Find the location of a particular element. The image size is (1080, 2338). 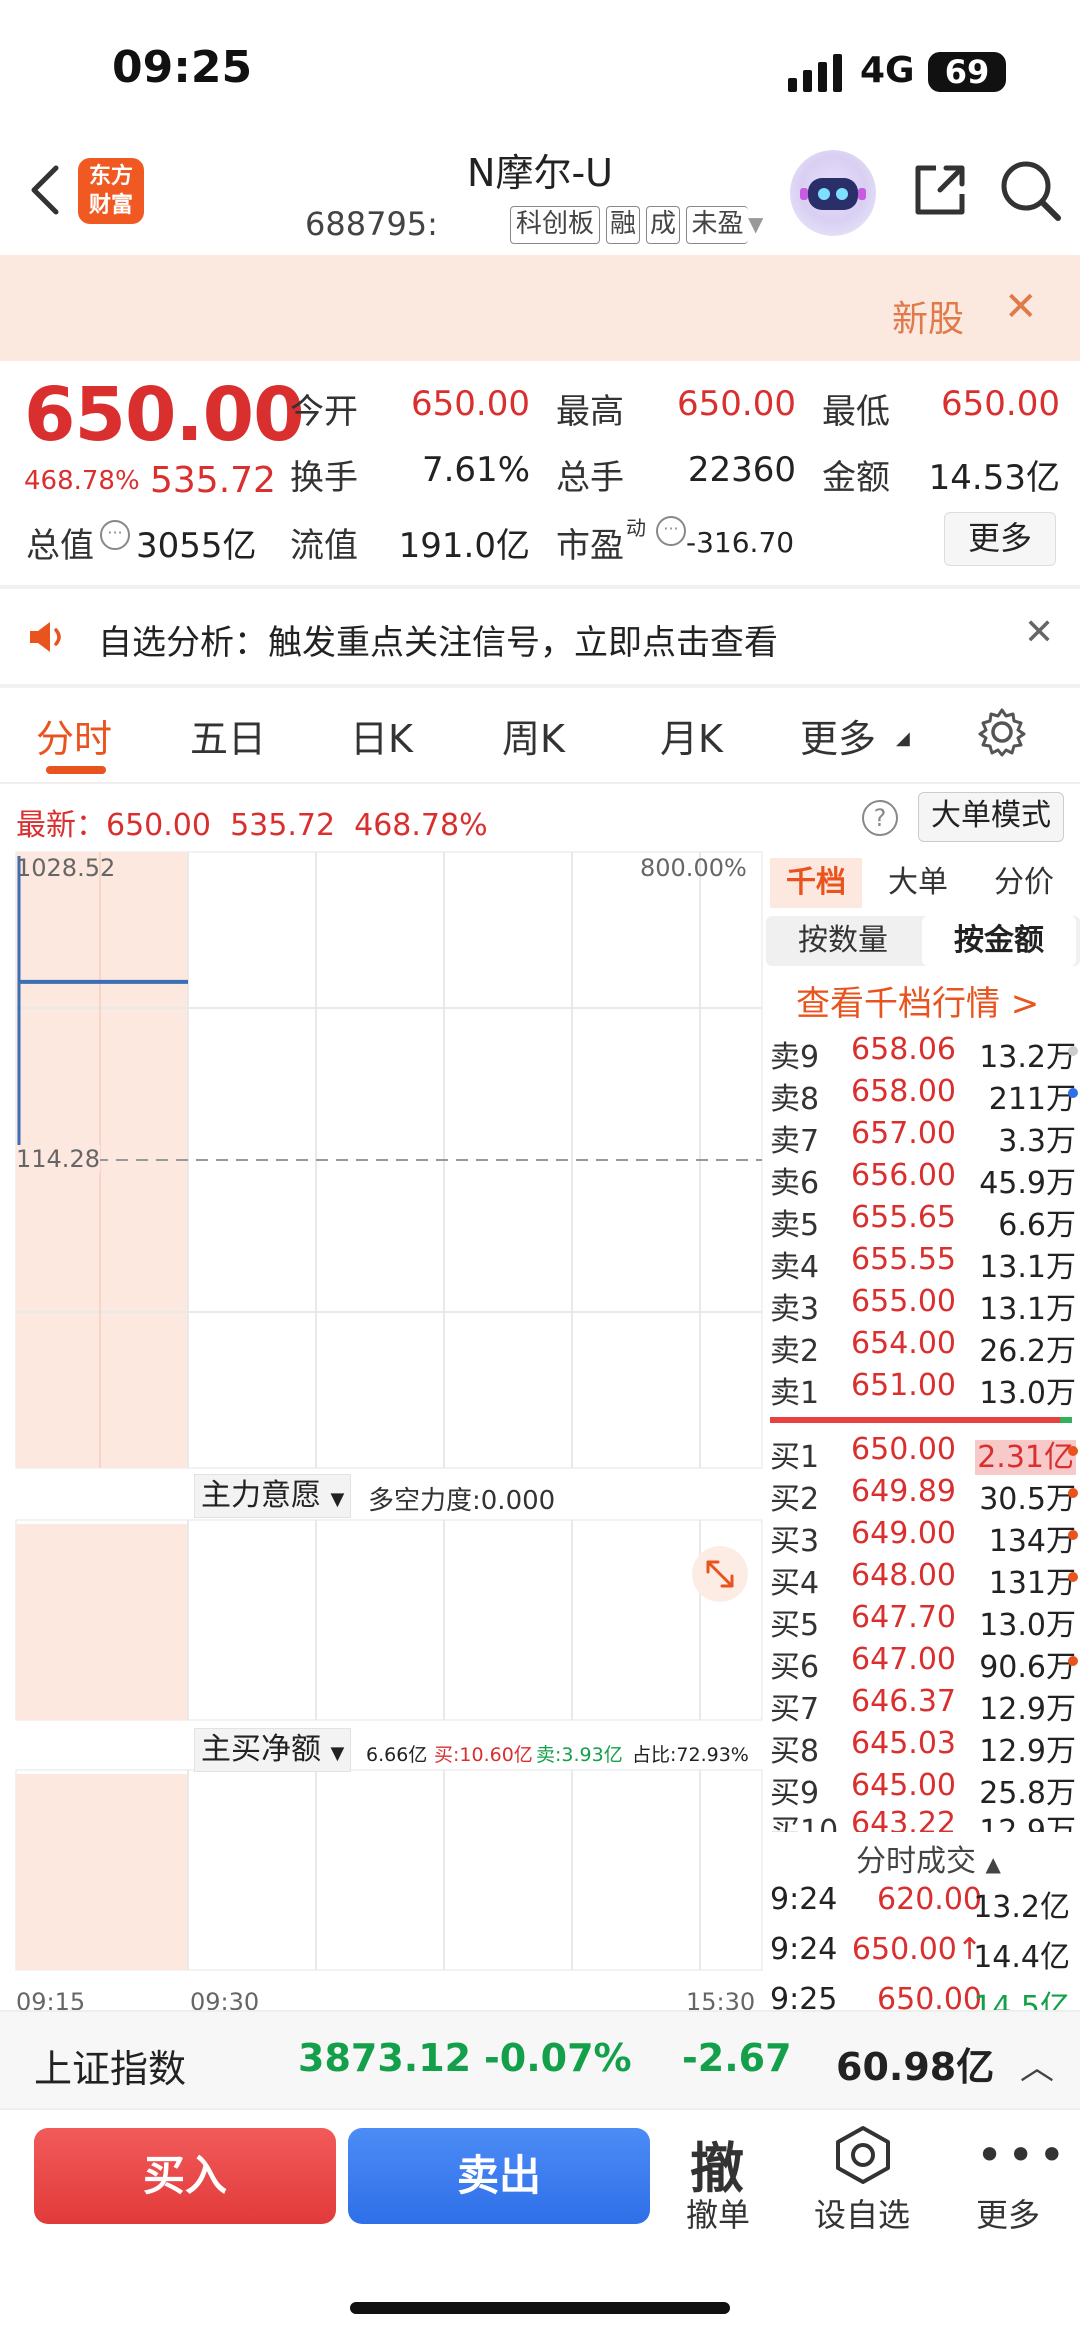

panel3-shade is located at coordinates (102, 1872).